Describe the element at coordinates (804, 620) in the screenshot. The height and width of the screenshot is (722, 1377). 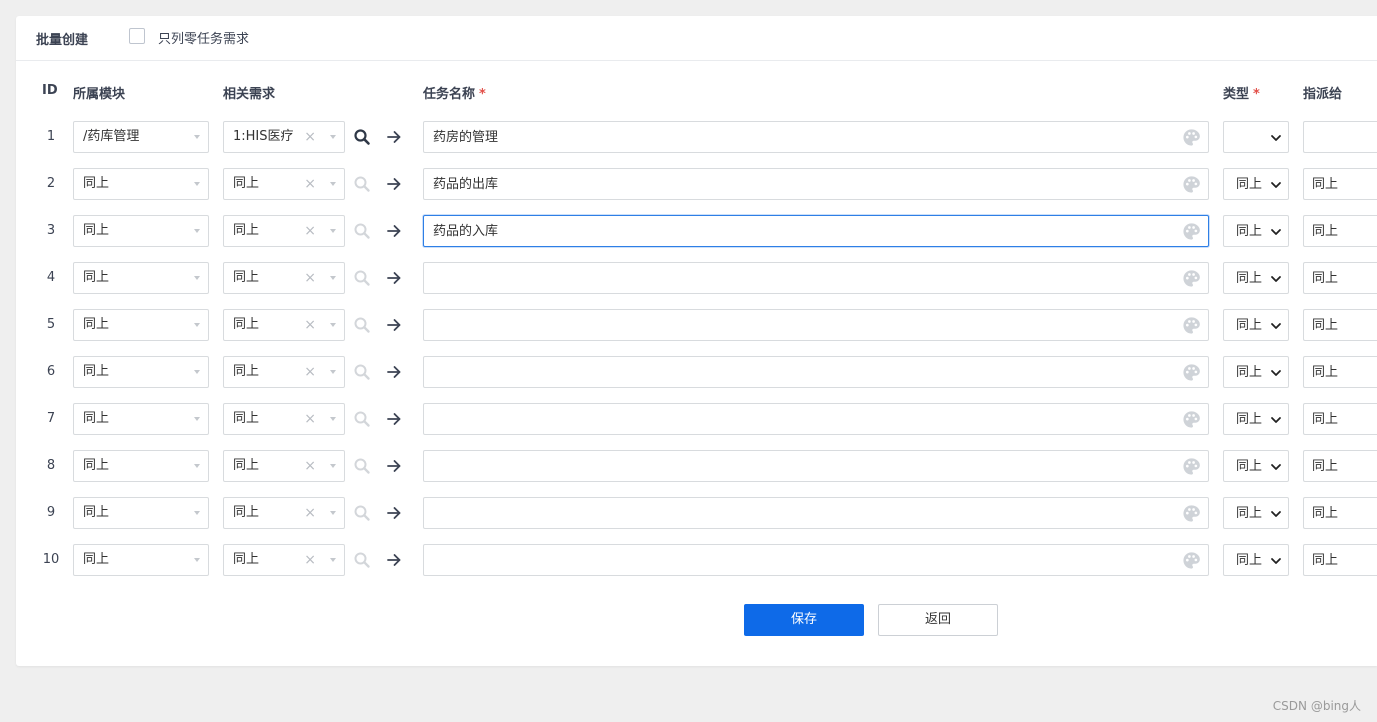
I see `save-button: 保存` at that location.